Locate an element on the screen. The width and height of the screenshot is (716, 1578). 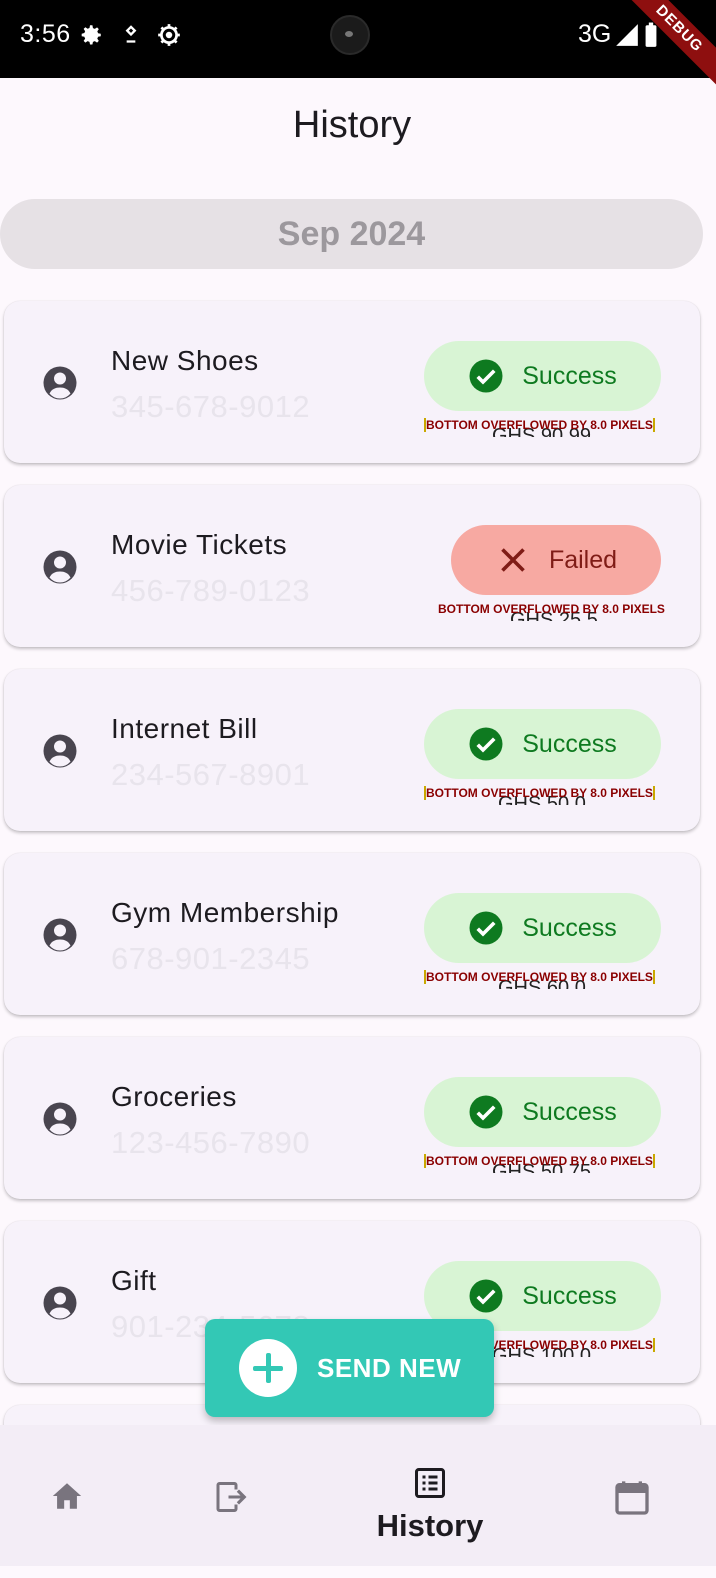
exit-to-app-icon is located at coordinates (231, 1497).